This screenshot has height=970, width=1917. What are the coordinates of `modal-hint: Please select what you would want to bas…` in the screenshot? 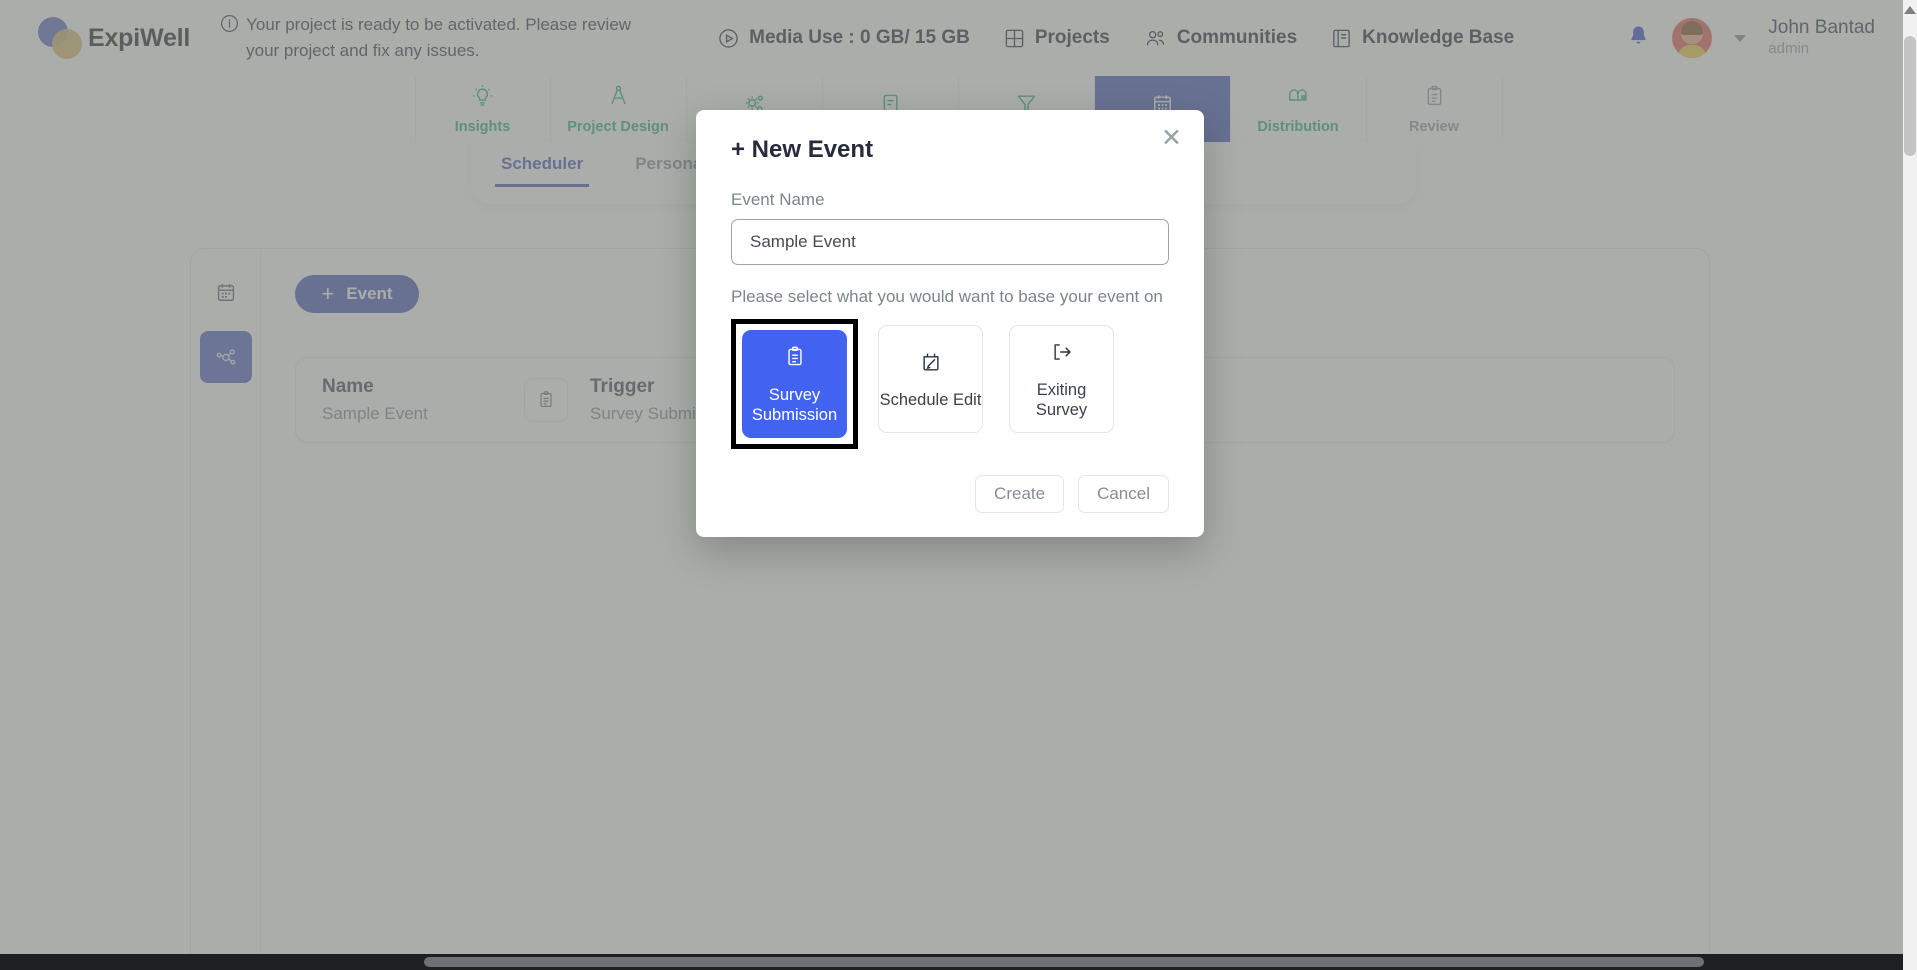 It's located at (947, 296).